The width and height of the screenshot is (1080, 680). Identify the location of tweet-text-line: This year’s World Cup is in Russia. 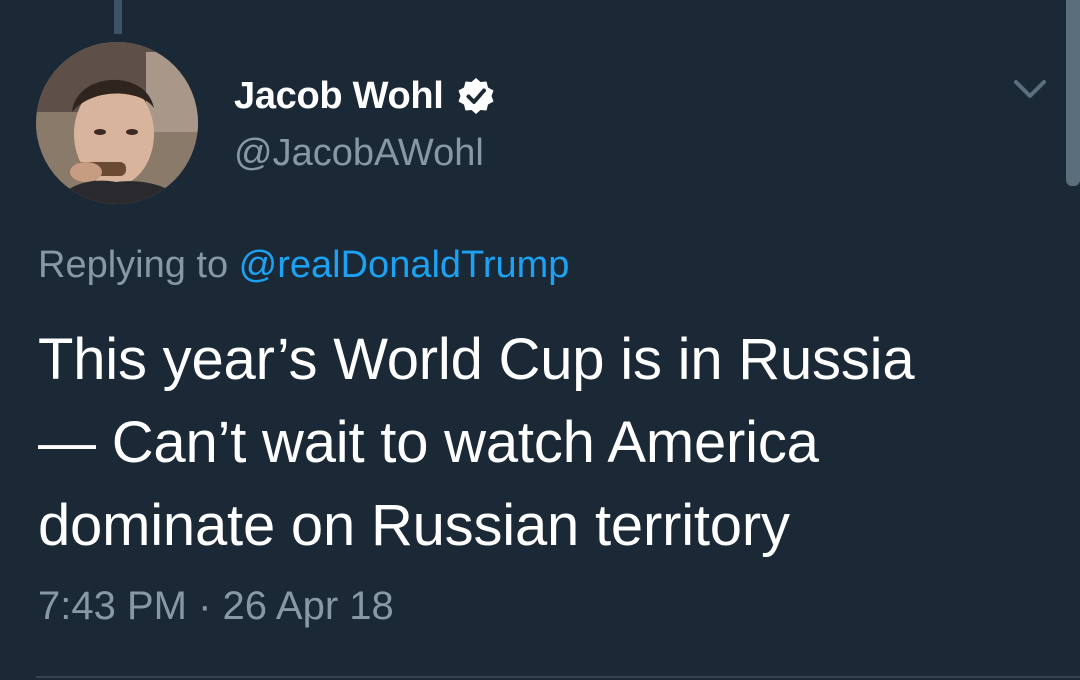
(476, 359).